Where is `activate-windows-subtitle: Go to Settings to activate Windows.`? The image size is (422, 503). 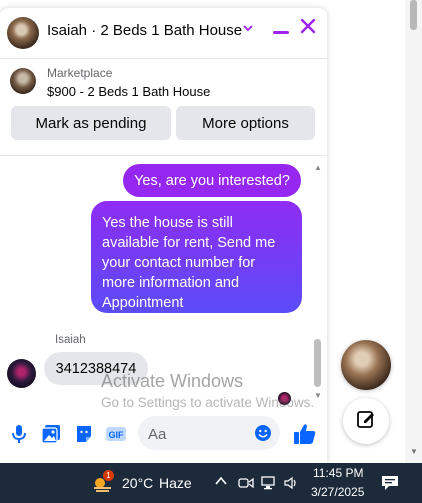
activate-windows-subtitle: Go to Settings to activate Windows. is located at coordinates (208, 402).